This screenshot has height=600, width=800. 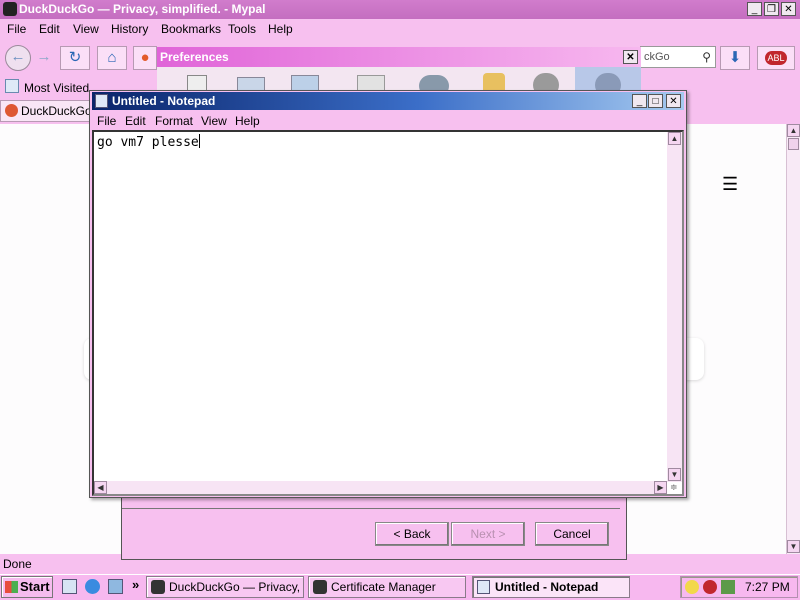 What do you see at coordinates (655, 101) in the screenshot?
I see `notepad-maximize-button: □` at bounding box center [655, 101].